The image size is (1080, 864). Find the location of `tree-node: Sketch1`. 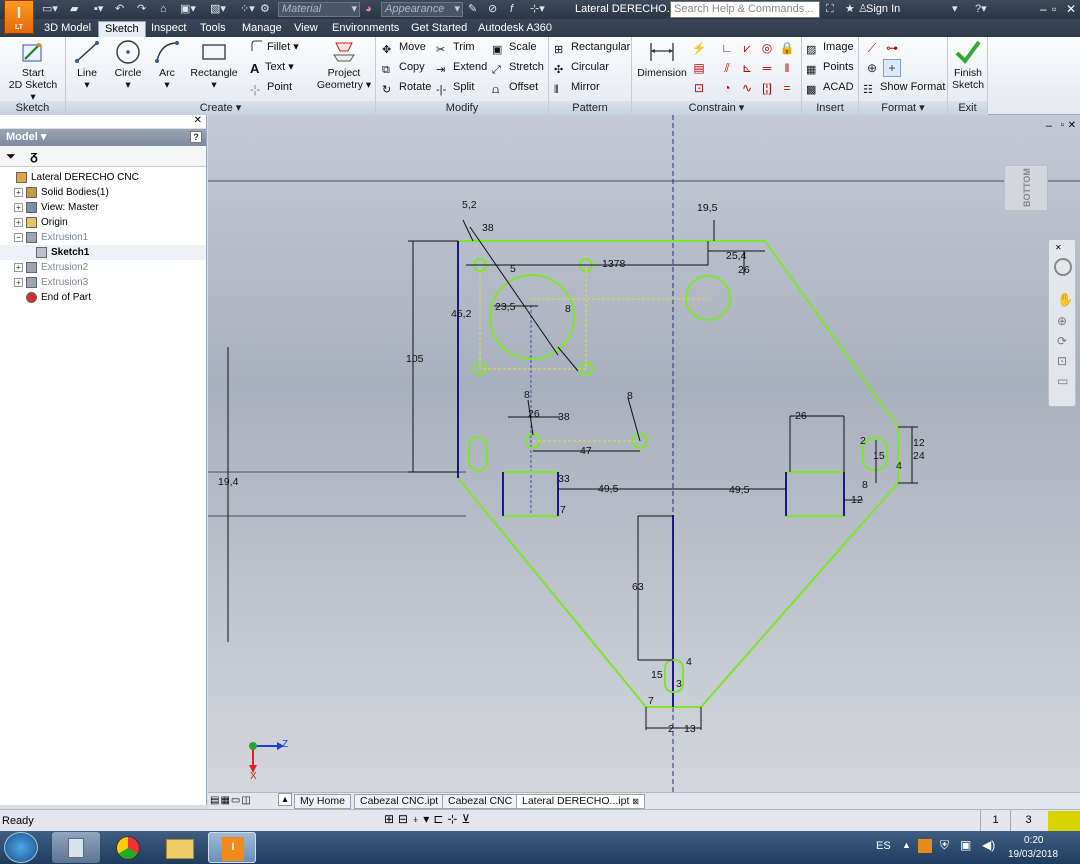

tree-node: Sketch1 is located at coordinates (103, 252).